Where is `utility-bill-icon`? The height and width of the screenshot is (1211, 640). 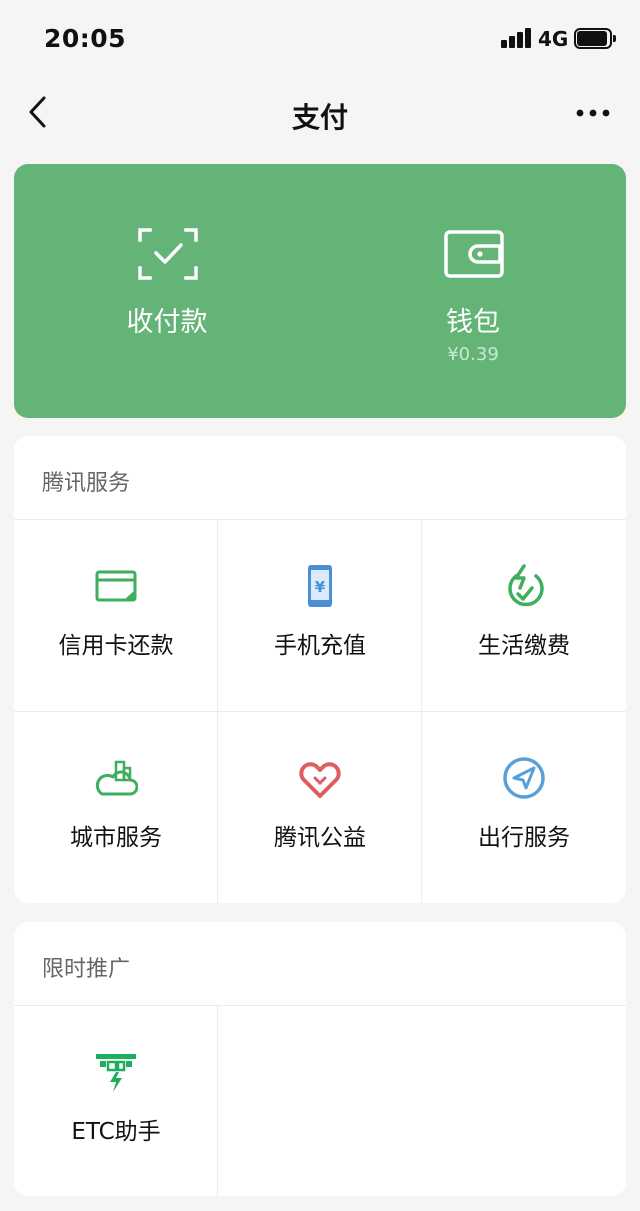 utility-bill-icon is located at coordinates (526, 585).